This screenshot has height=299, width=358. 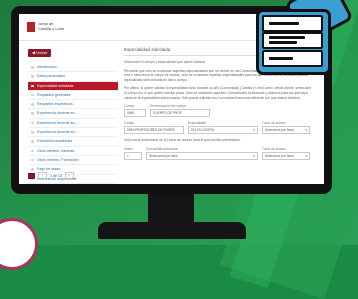 What do you see at coordinates (274, 148) in the screenshot?
I see `turno2-label: Turno de acceso` at bounding box center [274, 148].